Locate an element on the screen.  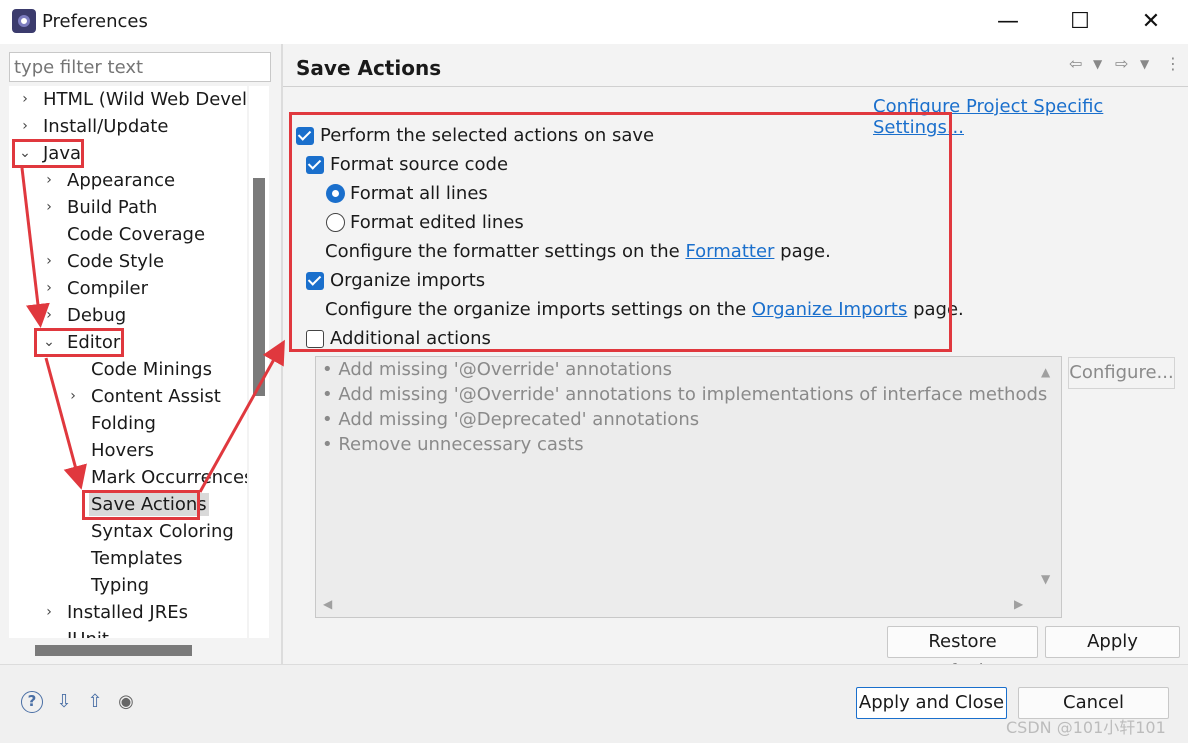
annotation-arrows is located at coordinates (152, 330).